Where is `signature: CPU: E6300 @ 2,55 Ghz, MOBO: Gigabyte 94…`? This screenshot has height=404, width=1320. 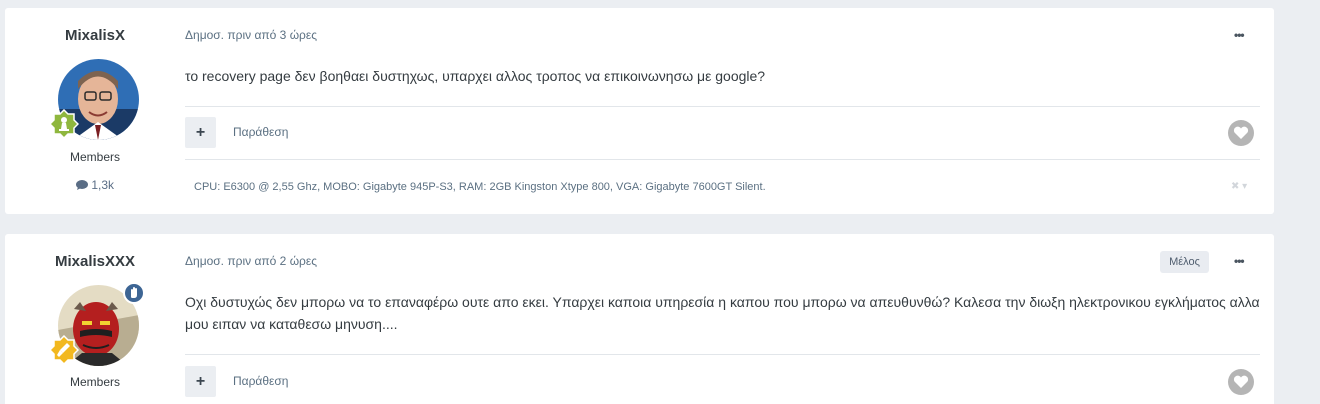 signature: CPU: E6300 @ 2,55 Ghz, MOBO: Gigabyte 94… is located at coordinates (480, 187).